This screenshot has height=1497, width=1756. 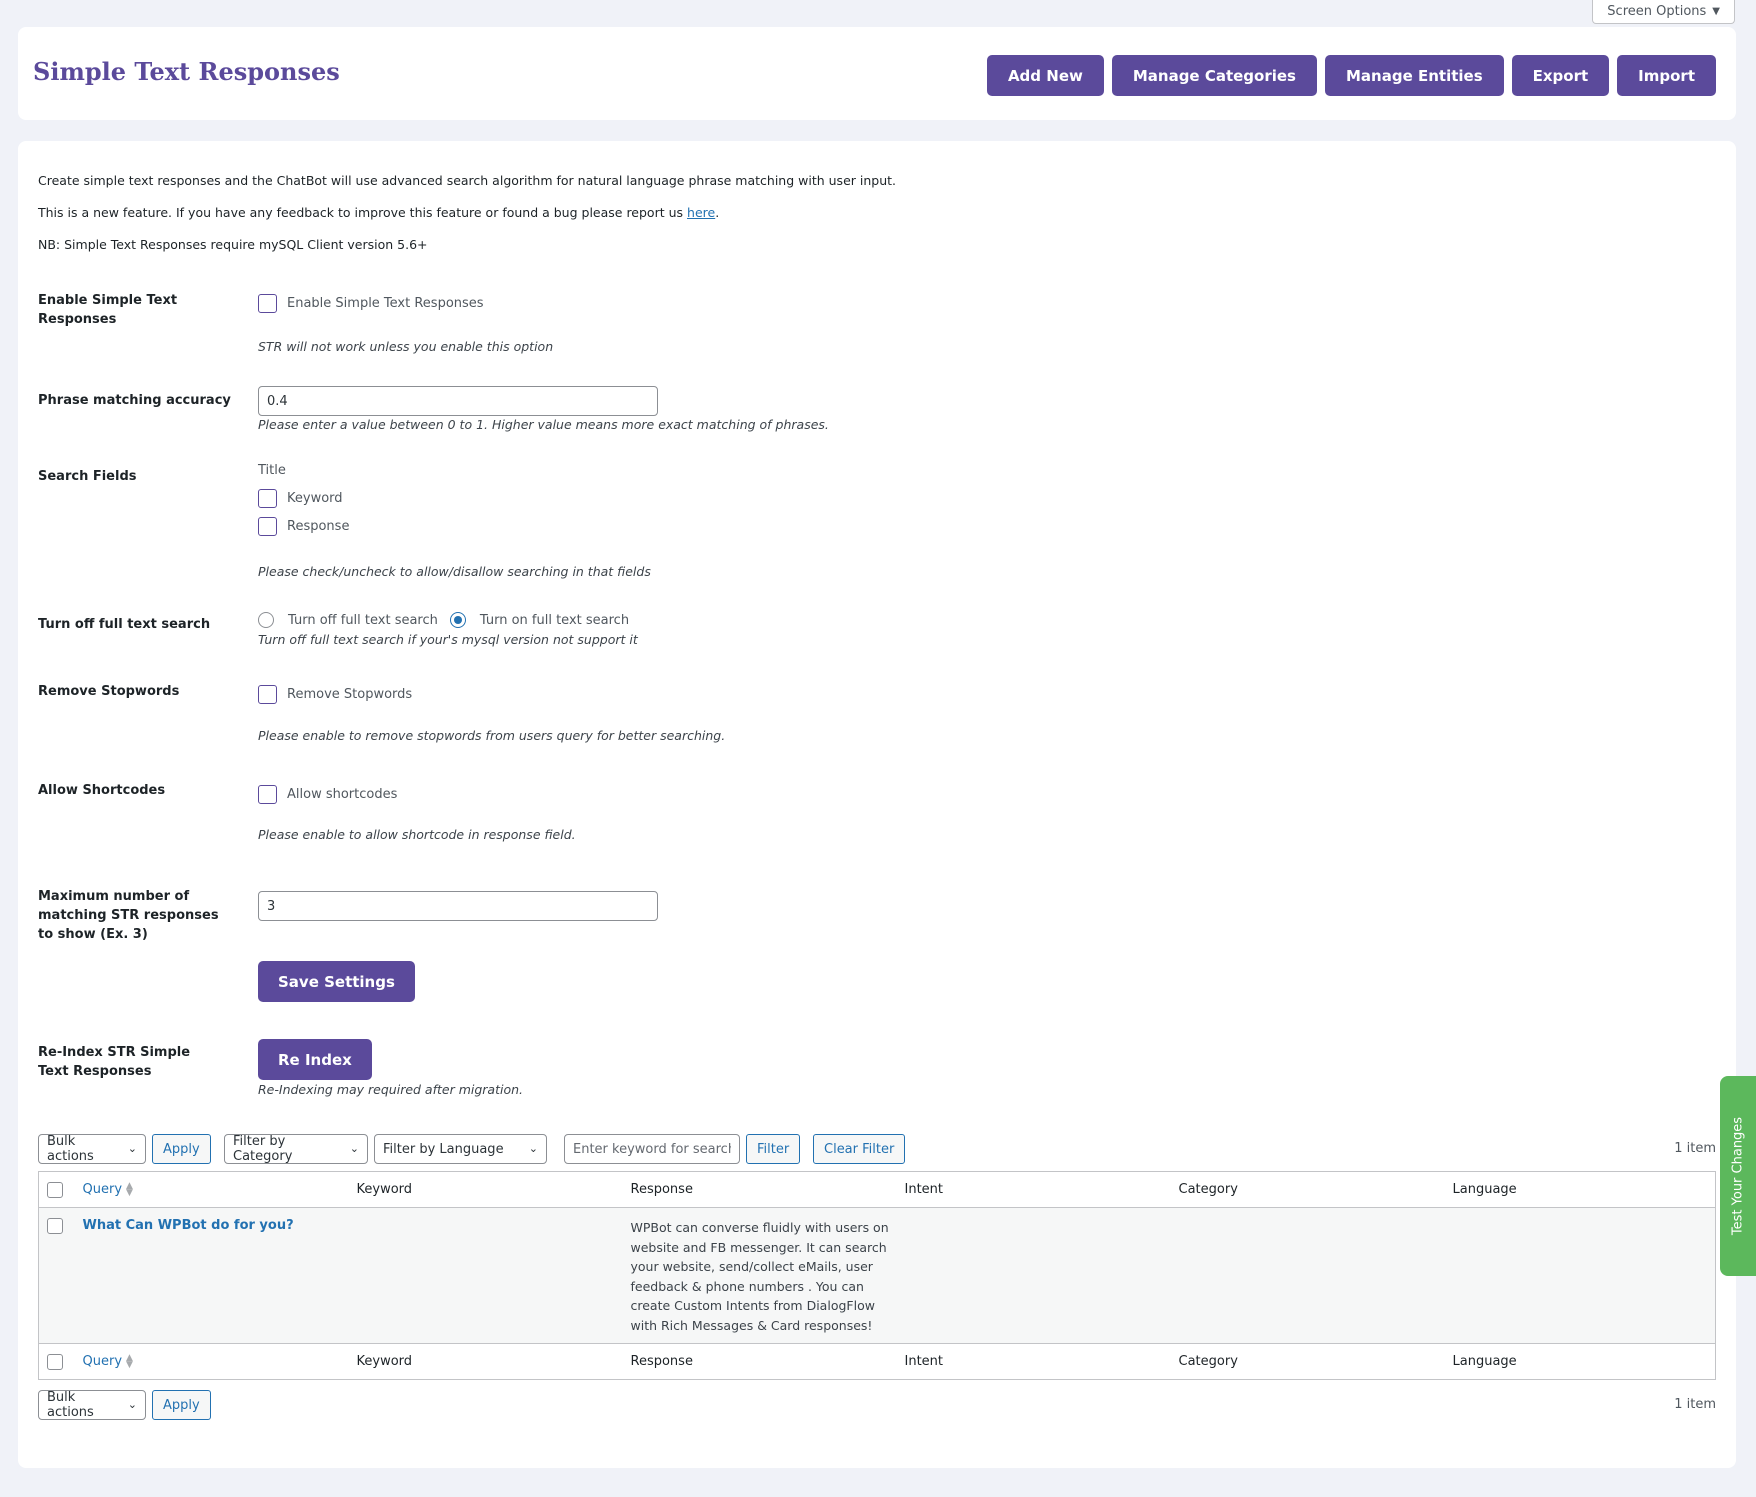 I want to click on test-changes-label: Test Your Changes, so click(x=1738, y=1176).